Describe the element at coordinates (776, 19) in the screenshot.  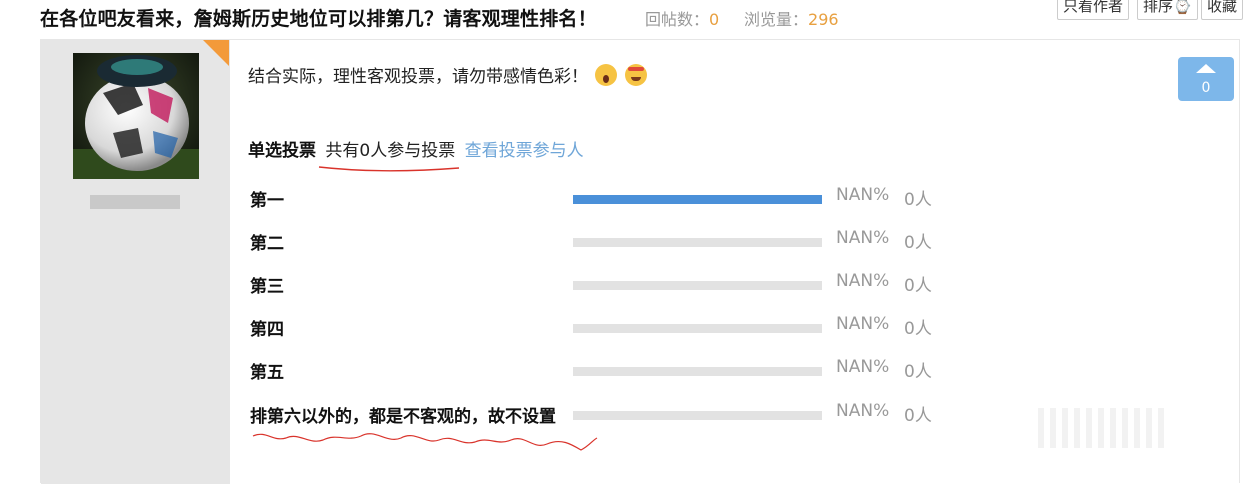
I see `view-count-label: 浏览量：` at that location.